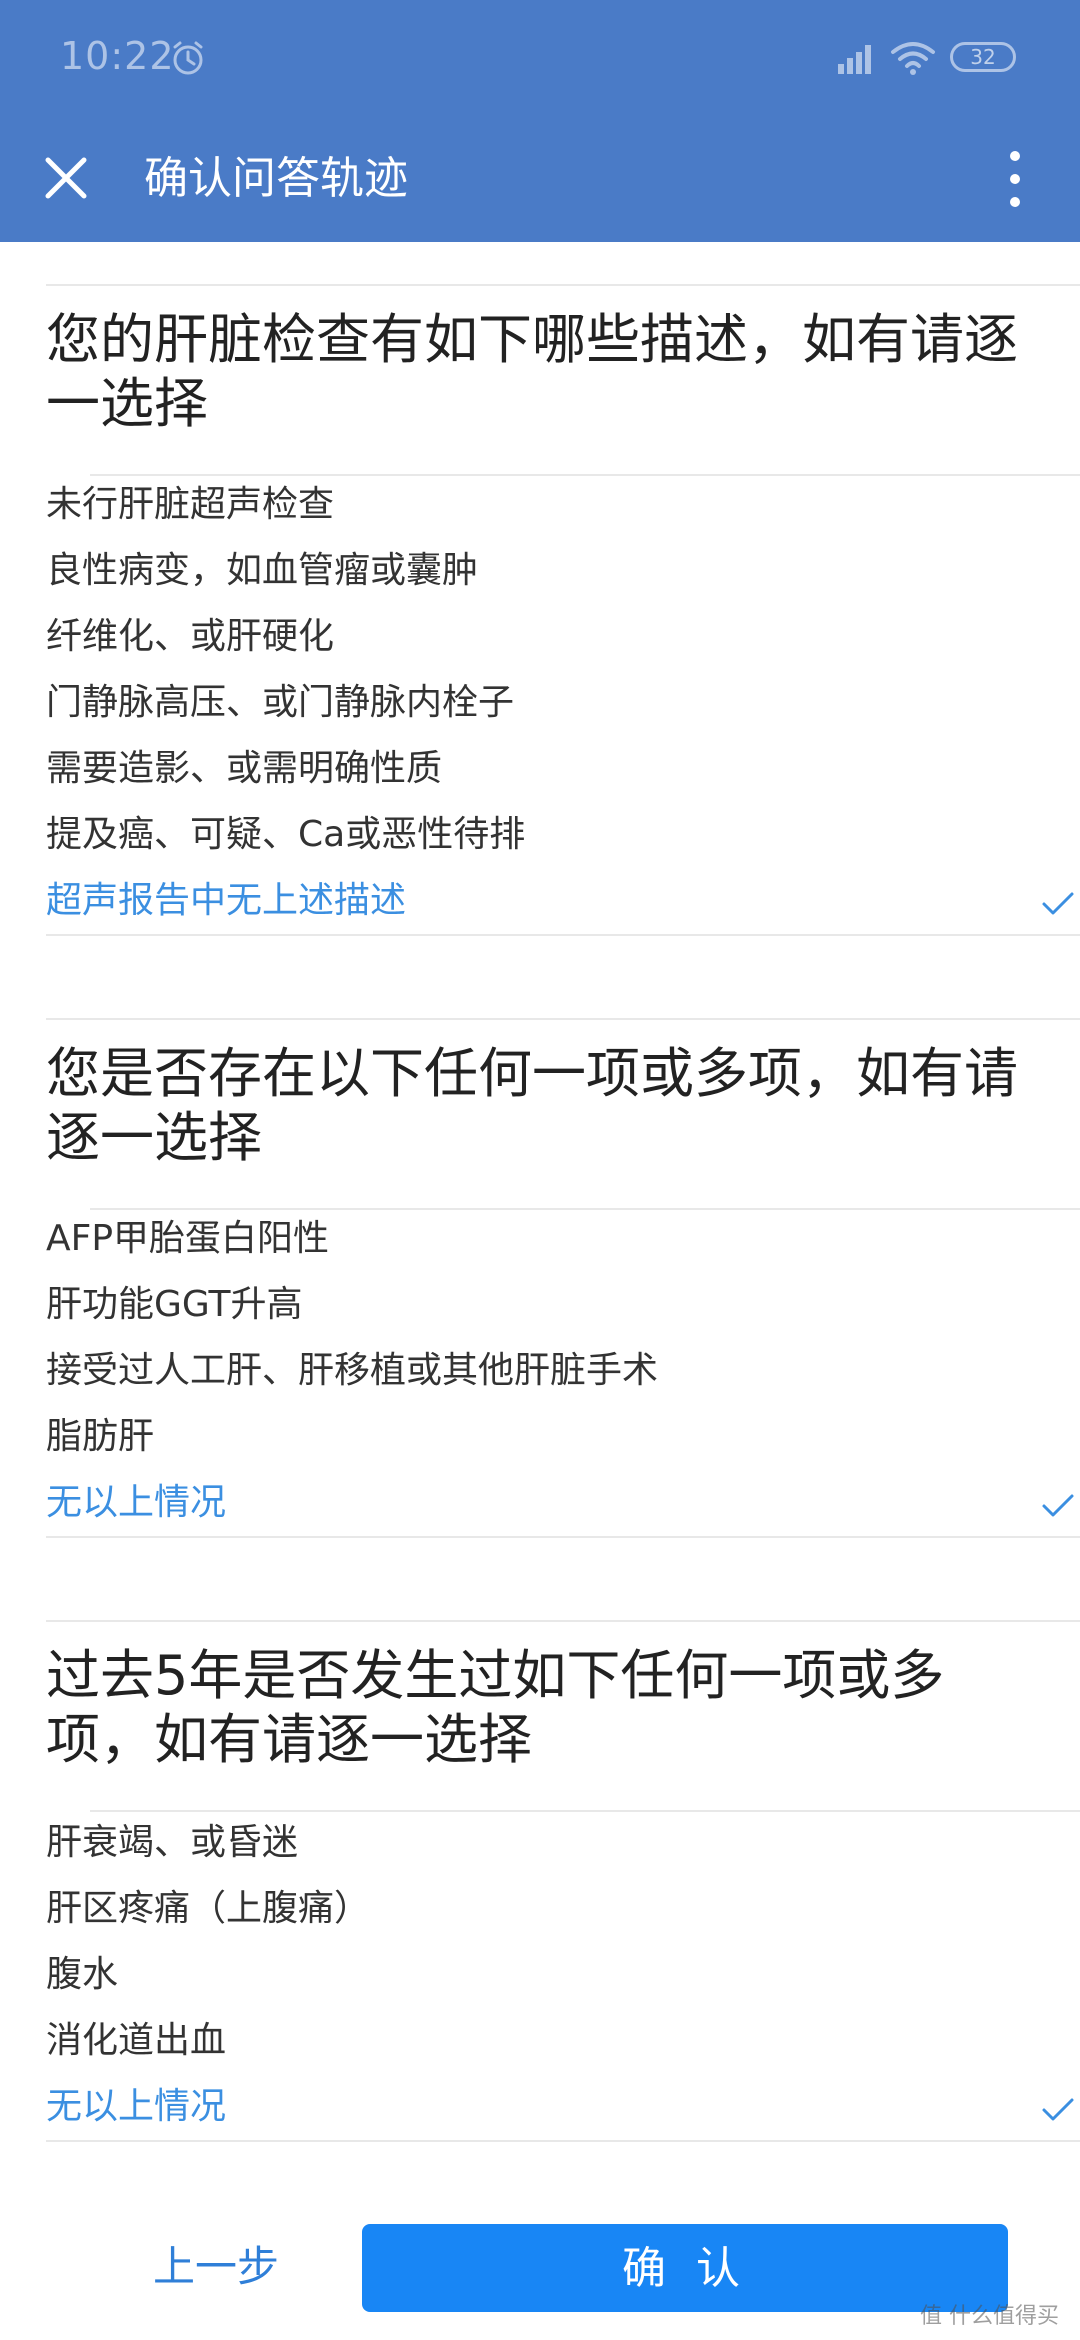  What do you see at coordinates (536, 571) in the screenshot?
I see `option-item: 良性病变，如血管瘤或囊肿` at bounding box center [536, 571].